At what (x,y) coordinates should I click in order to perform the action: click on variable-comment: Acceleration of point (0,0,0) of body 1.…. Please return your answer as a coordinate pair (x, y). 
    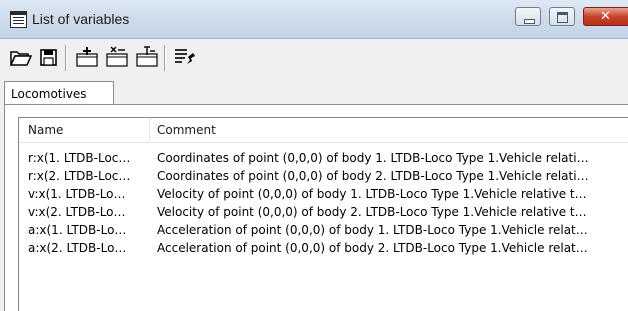
    Looking at the image, I should click on (372, 230).